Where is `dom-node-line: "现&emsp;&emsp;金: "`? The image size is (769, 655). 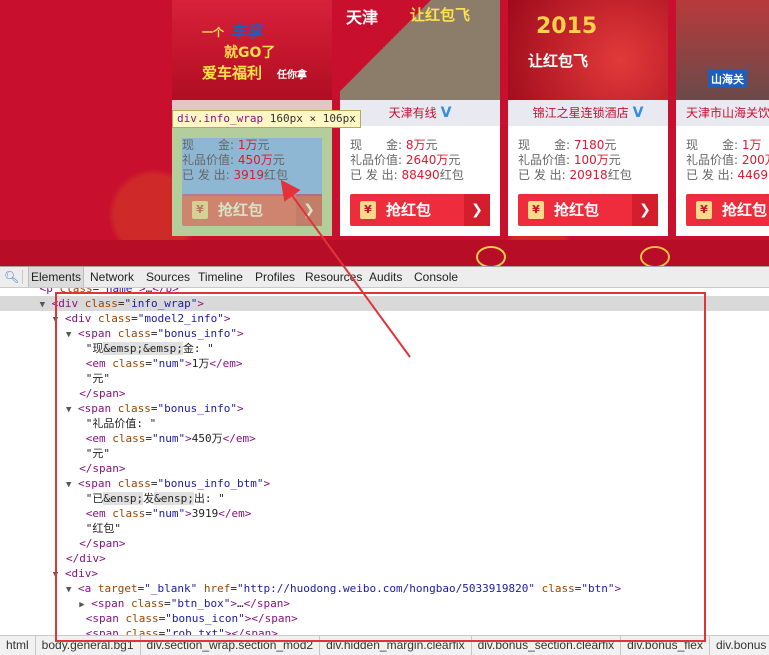
dom-node-line: "现&emsp;&emsp;金: " is located at coordinates (384, 348).